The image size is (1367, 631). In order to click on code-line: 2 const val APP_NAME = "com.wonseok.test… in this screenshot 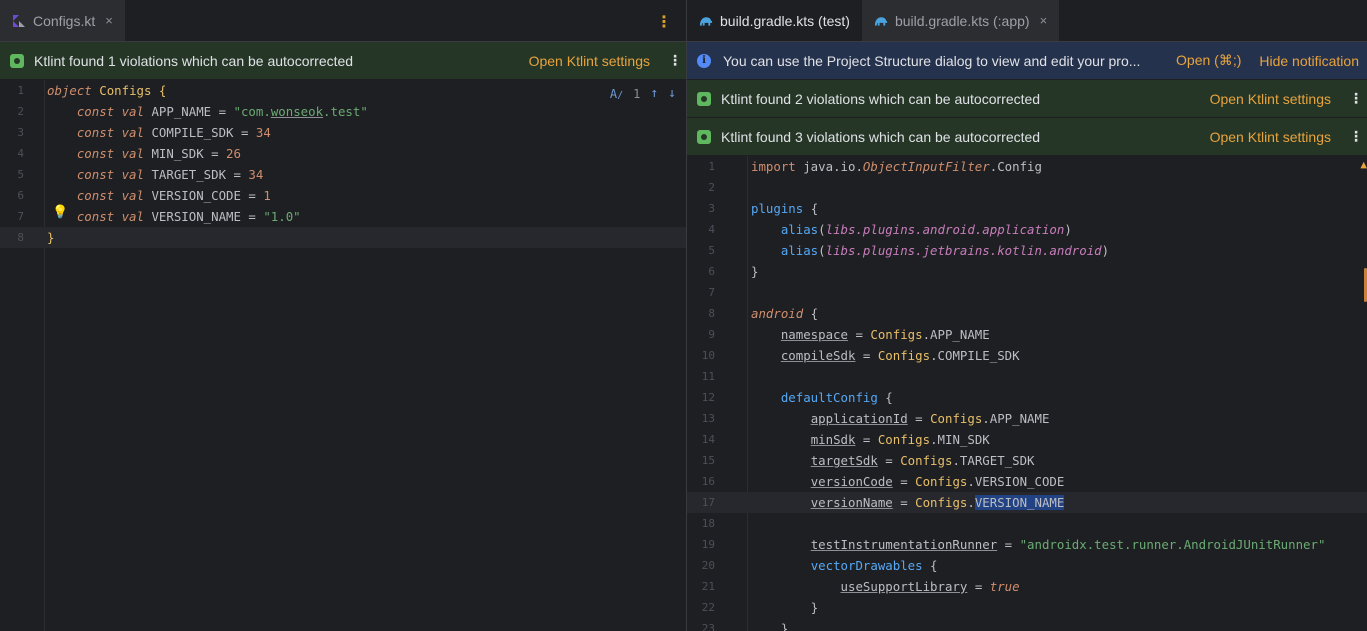, I will do `click(343, 111)`.